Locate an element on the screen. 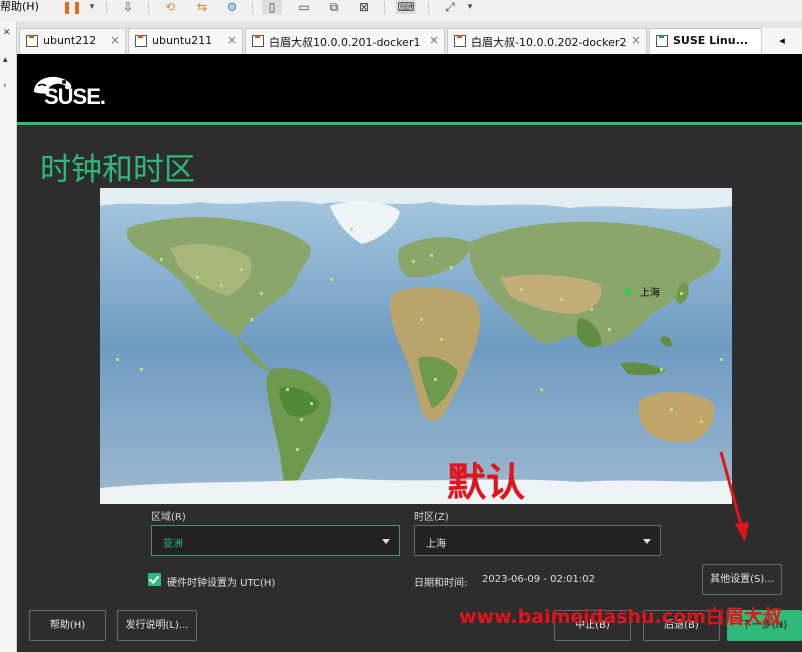 Image resolution: width=802 pixels, height=652 pixels. revert-icon: ⇆ is located at coordinates (202, 7).